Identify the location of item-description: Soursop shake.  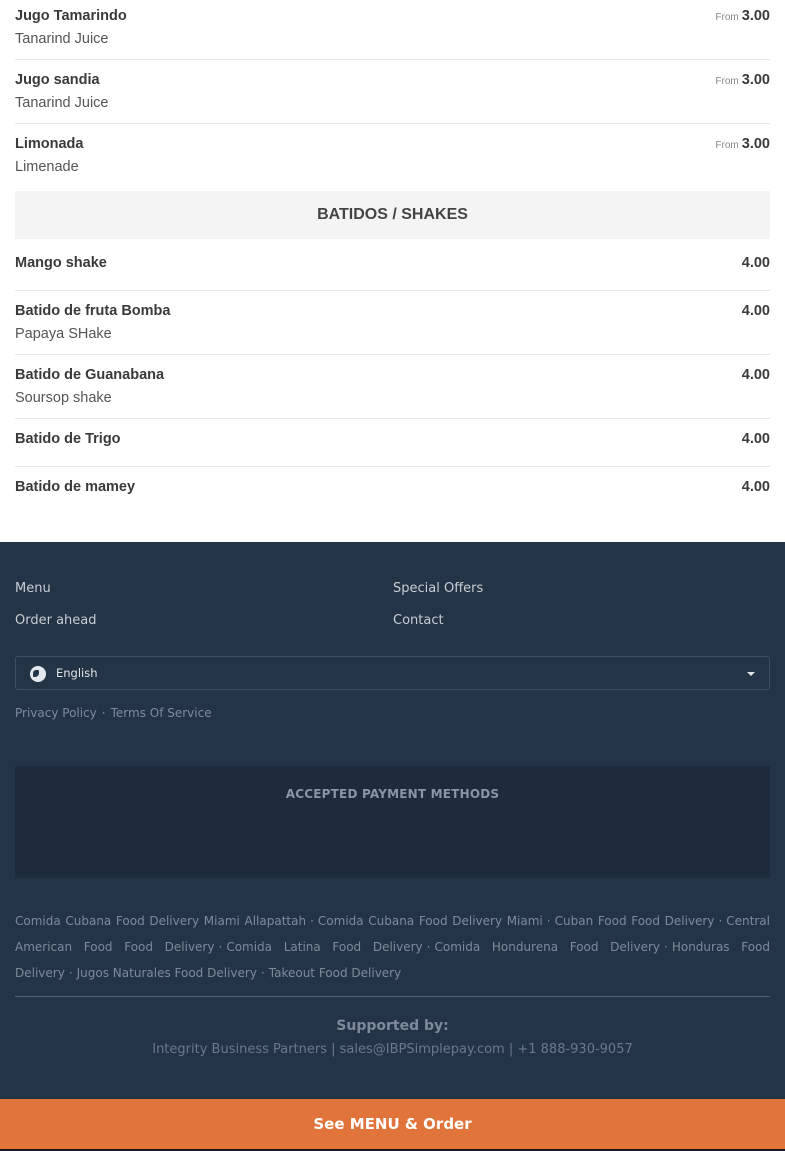
(63, 398).